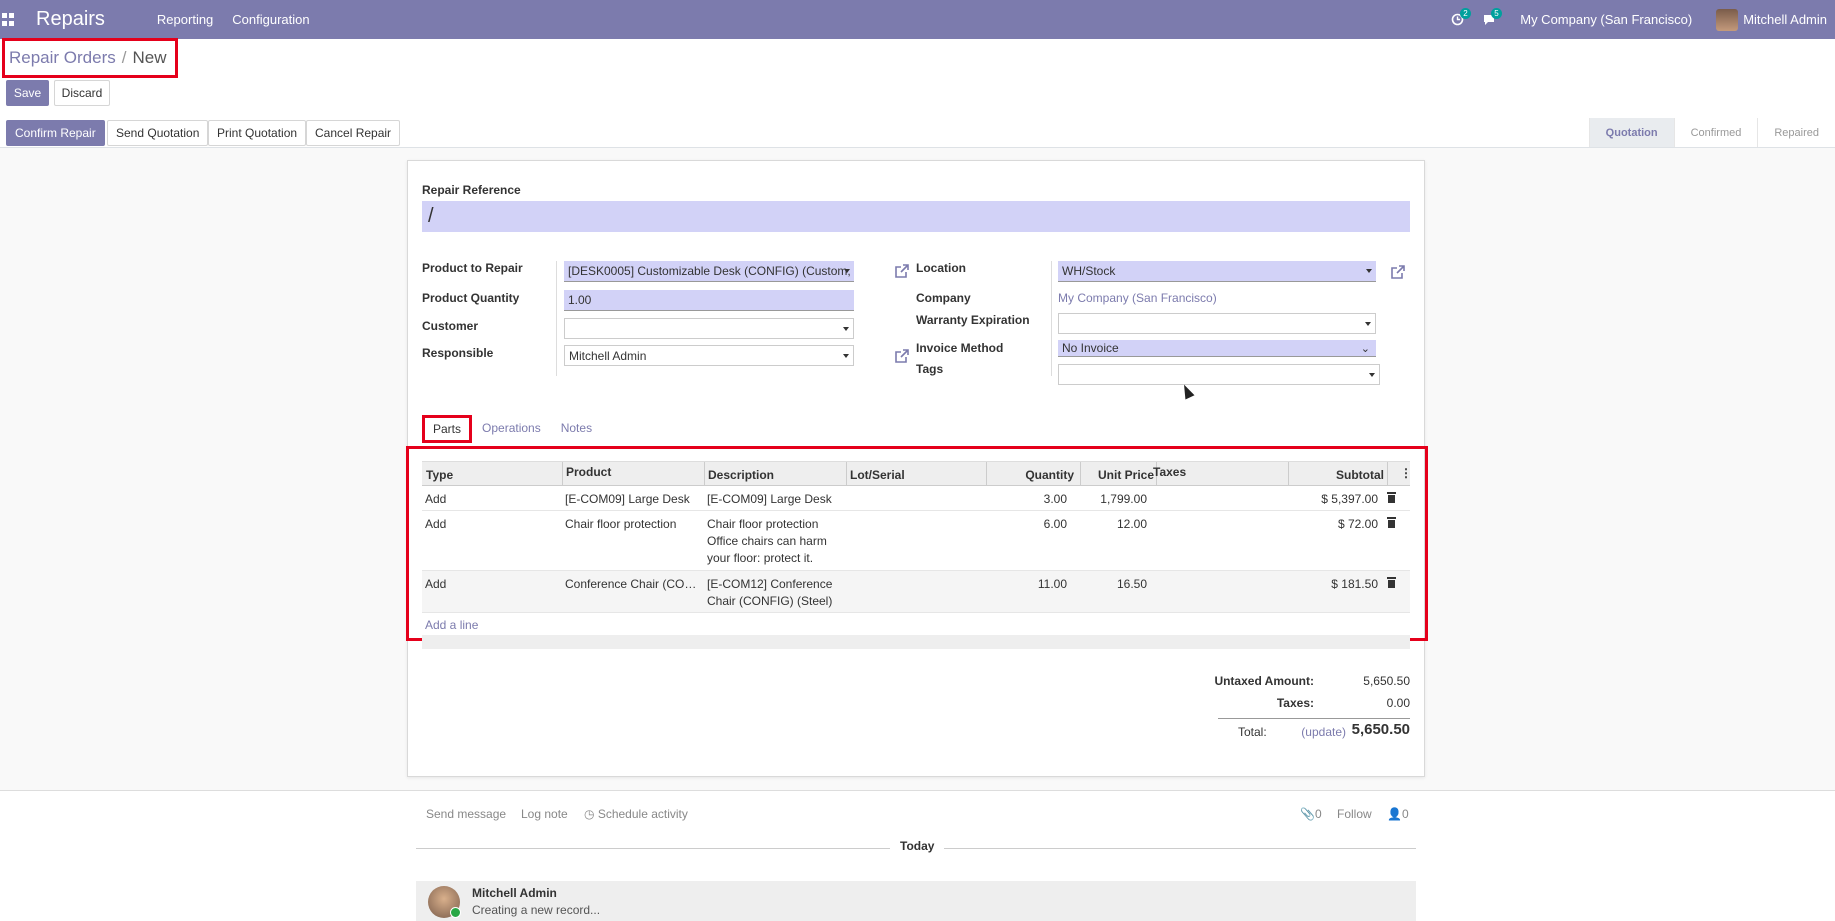  What do you see at coordinates (444, 902) in the screenshot?
I see `avatar` at bounding box center [444, 902].